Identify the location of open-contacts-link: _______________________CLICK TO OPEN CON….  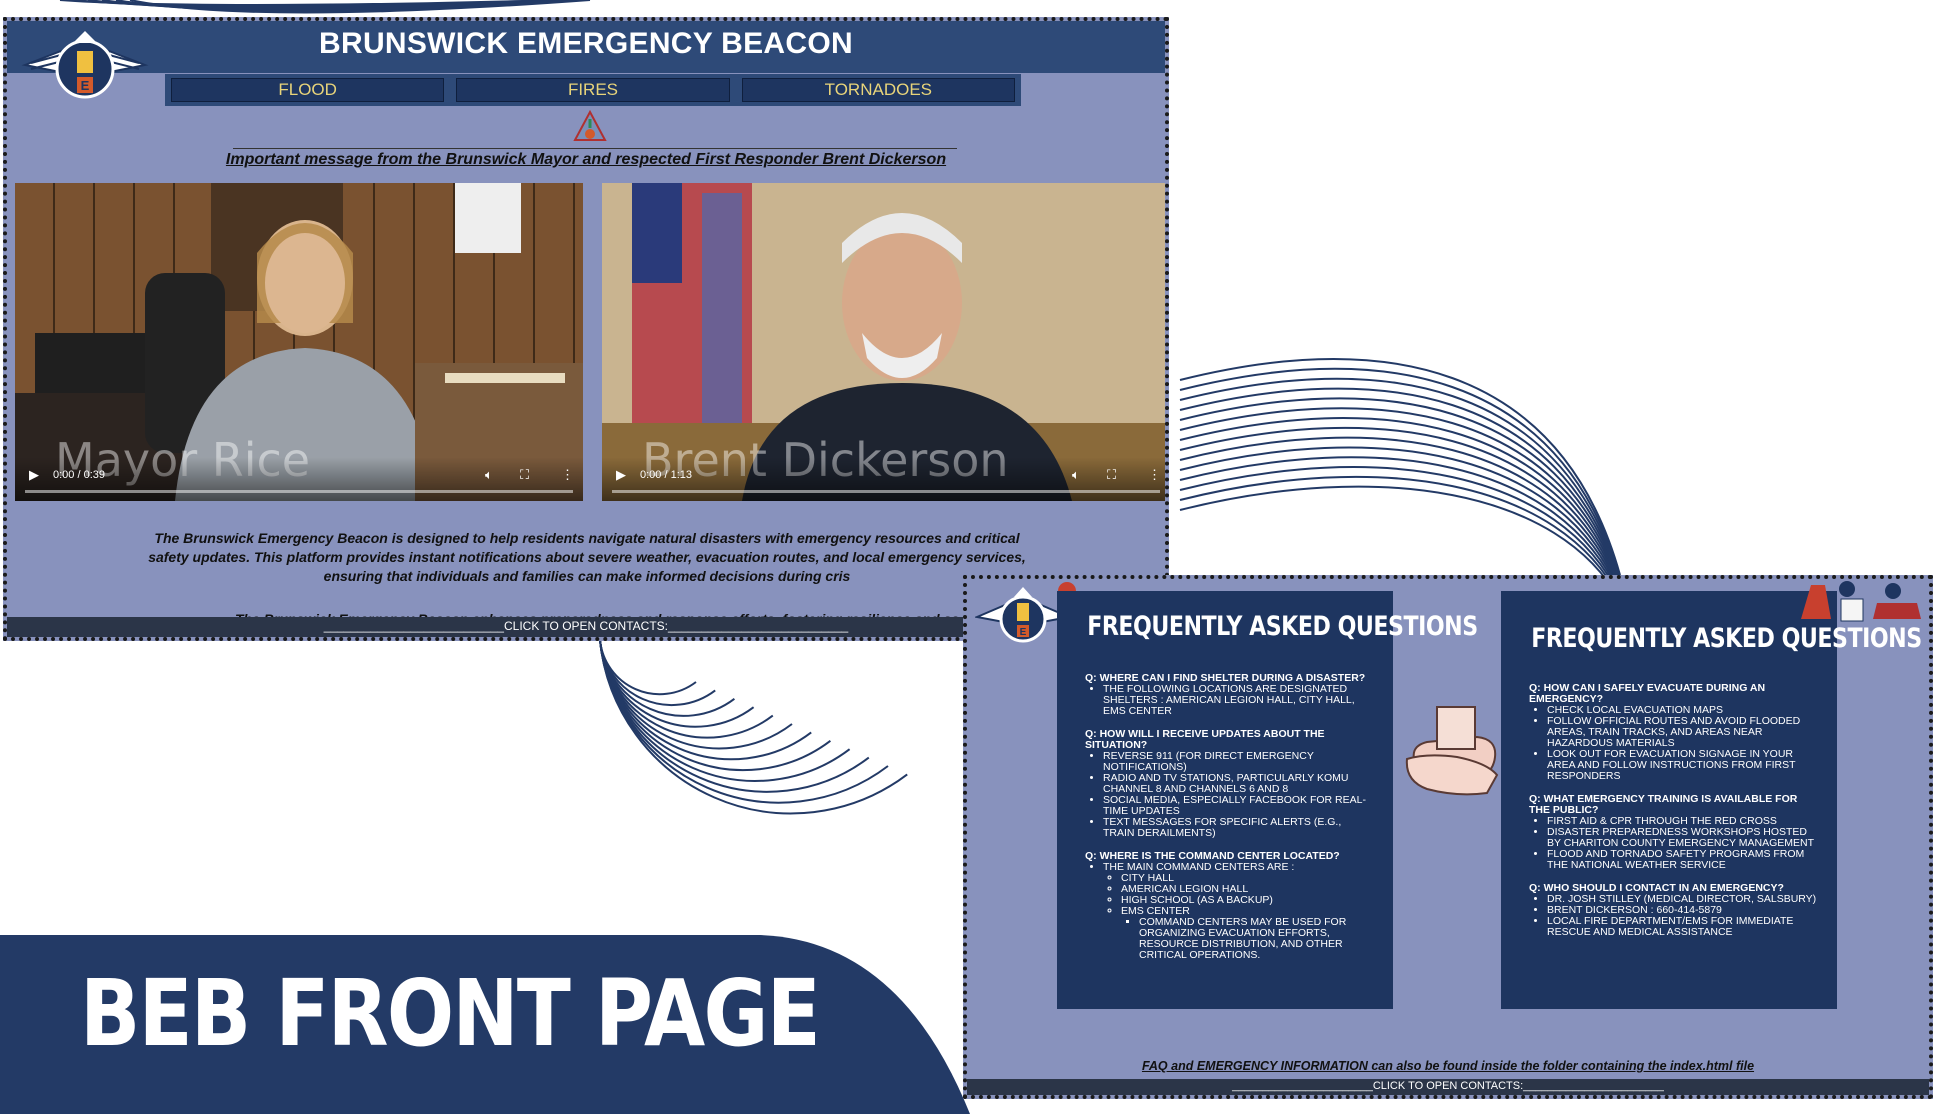
(1448, 1086).